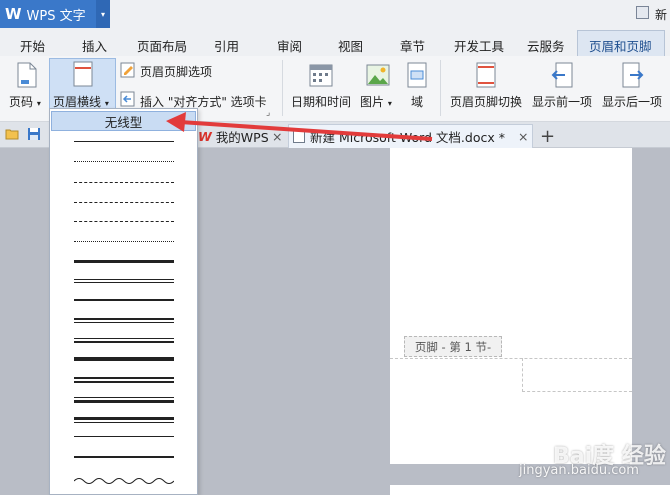  I want to click on annotation-arrow-icon, so click(299, 126).